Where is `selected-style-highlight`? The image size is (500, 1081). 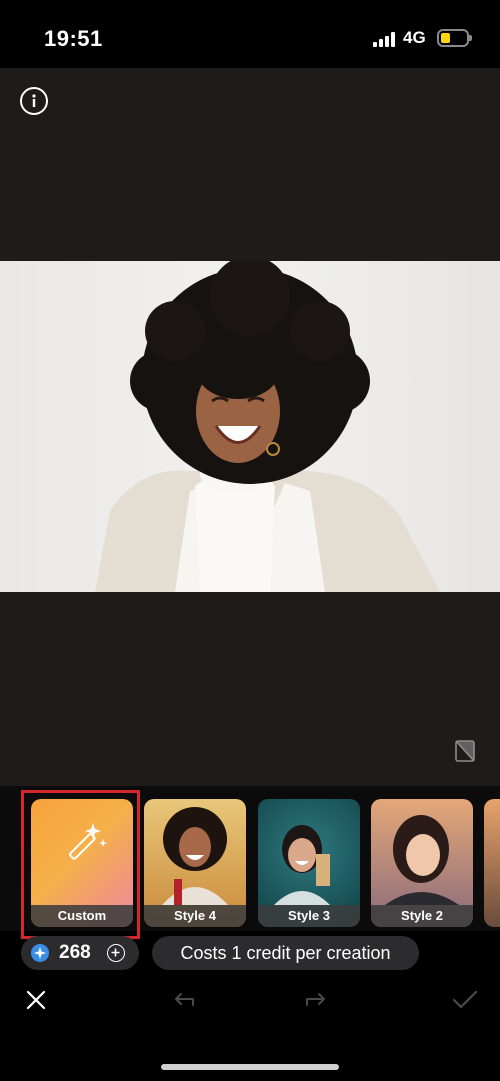 selected-style-highlight is located at coordinates (80, 864).